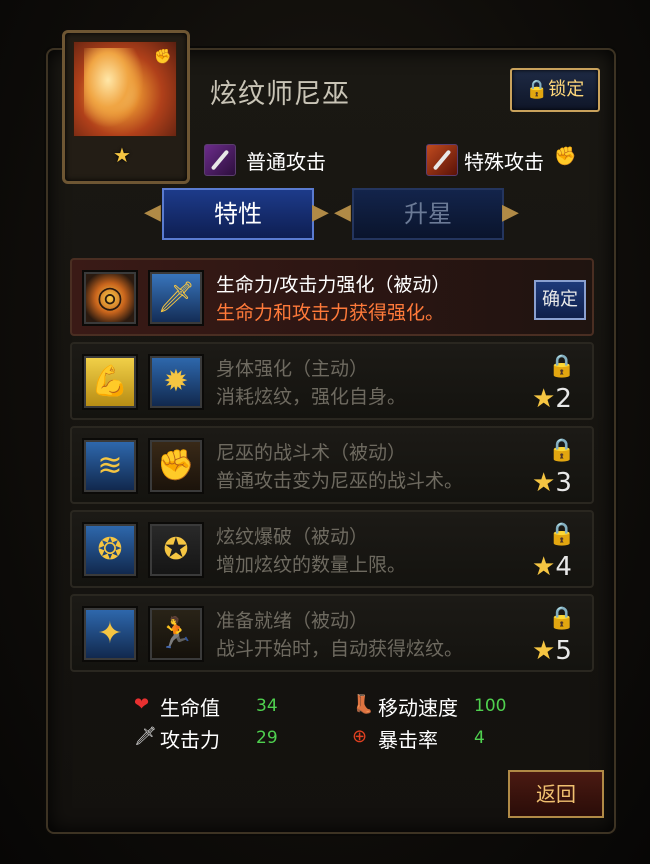 Image resolution: width=650 pixels, height=864 pixels. I want to click on skill-title: 准备就绪（被动）, so click(292, 621).